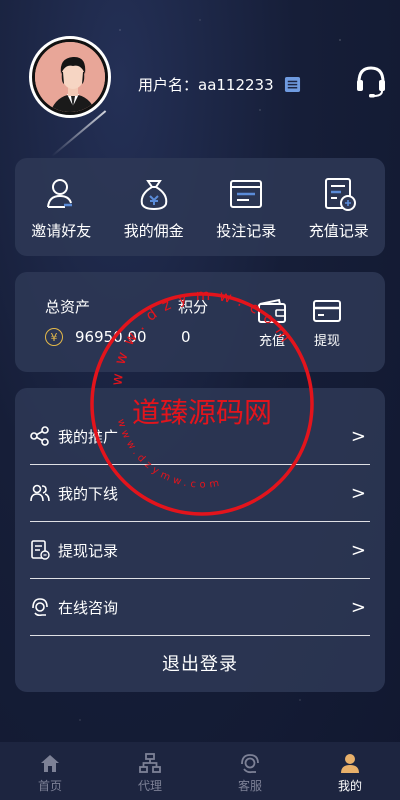  I want to click on tab-label: 代理, so click(149, 786).